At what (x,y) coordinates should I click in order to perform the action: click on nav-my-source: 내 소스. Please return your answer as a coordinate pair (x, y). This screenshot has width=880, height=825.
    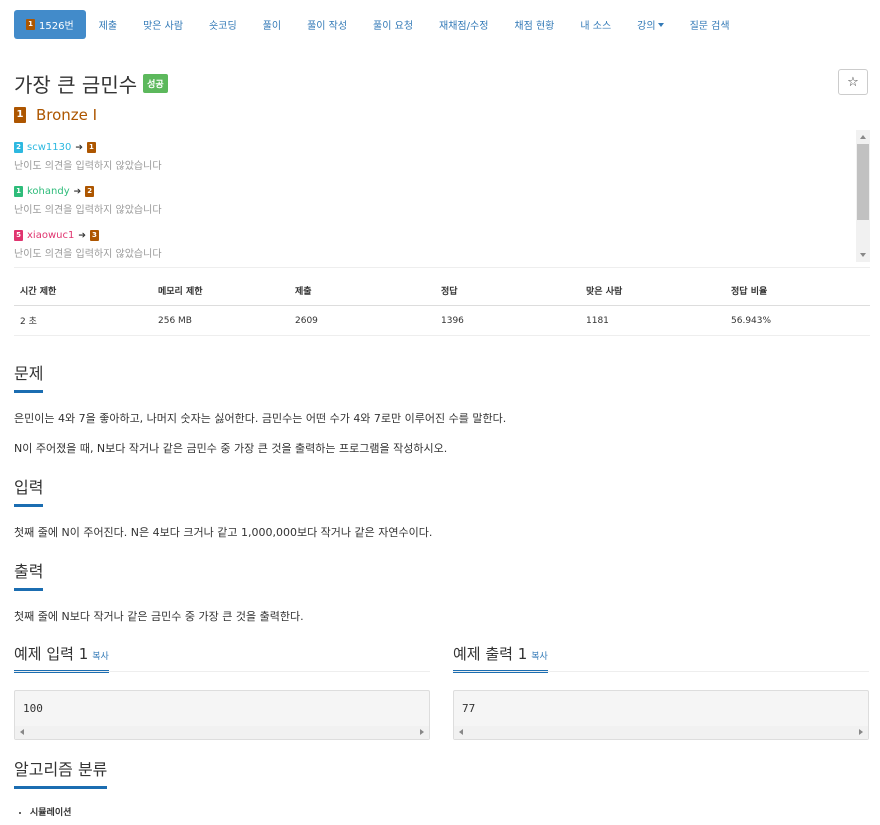
    Looking at the image, I should click on (595, 24).